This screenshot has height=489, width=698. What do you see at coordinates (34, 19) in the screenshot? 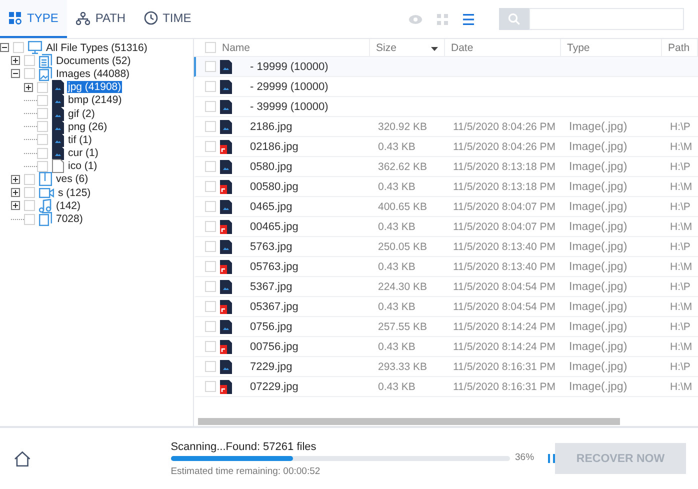
I see `tab: TYPE` at bounding box center [34, 19].